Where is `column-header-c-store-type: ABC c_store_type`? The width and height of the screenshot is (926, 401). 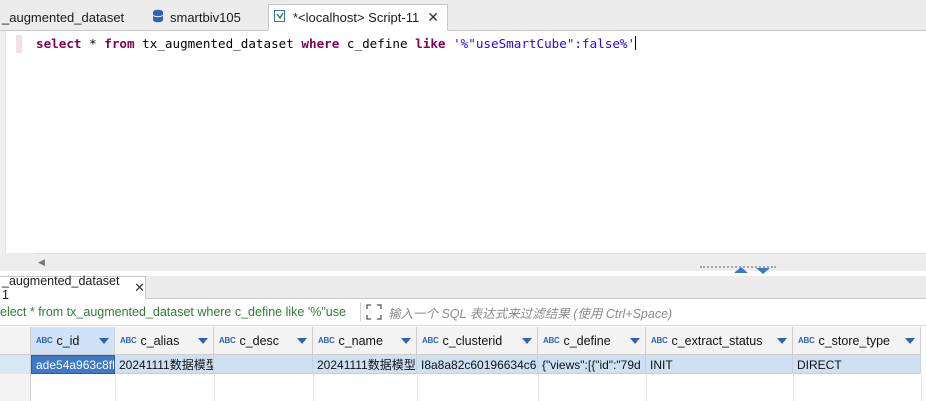
column-header-c-store-type: ABC c_store_type is located at coordinates (857, 341).